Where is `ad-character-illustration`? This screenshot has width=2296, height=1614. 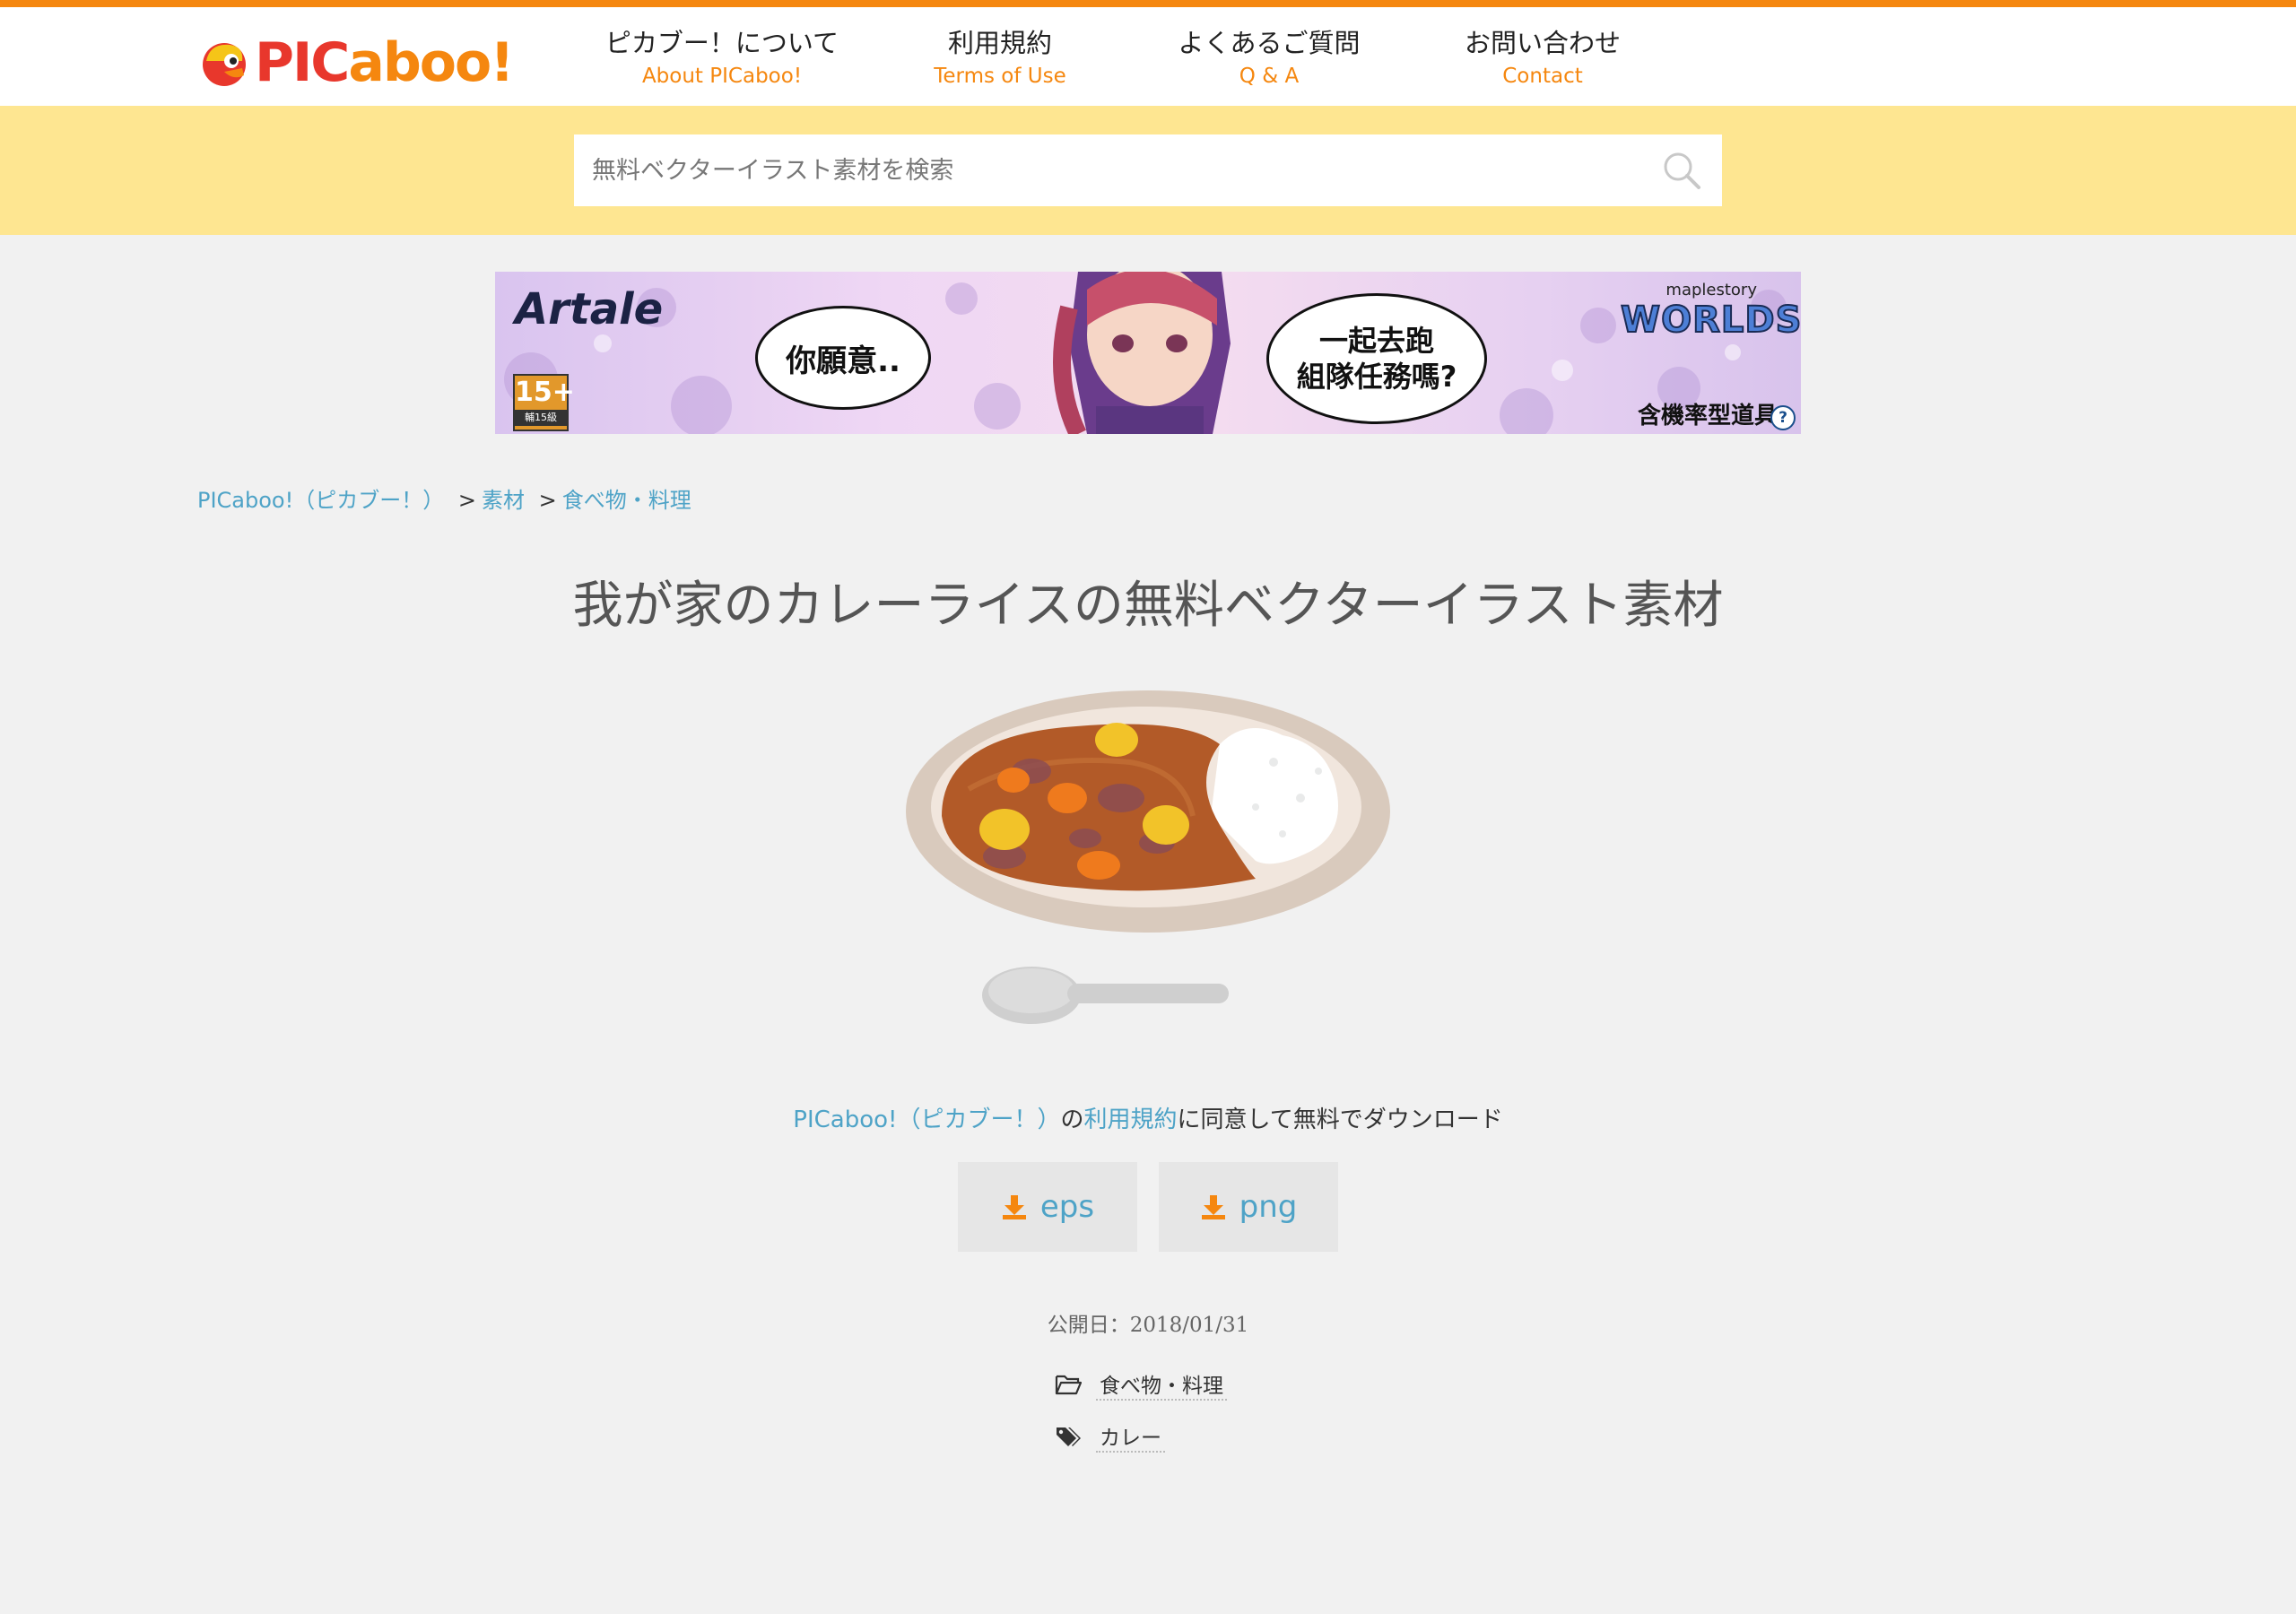
ad-character-illustration is located at coordinates (1142, 353).